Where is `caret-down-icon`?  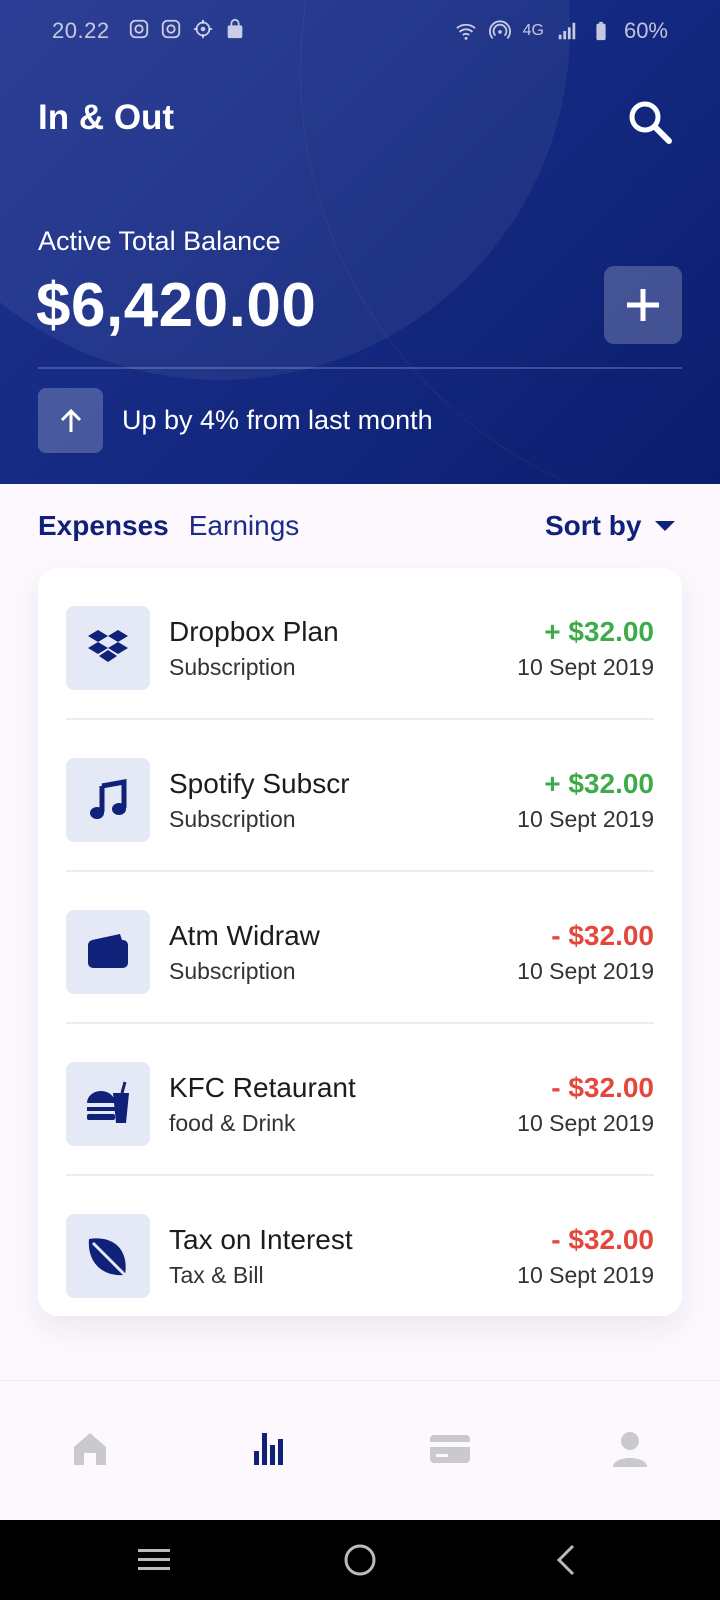
caret-down-icon is located at coordinates (665, 526).